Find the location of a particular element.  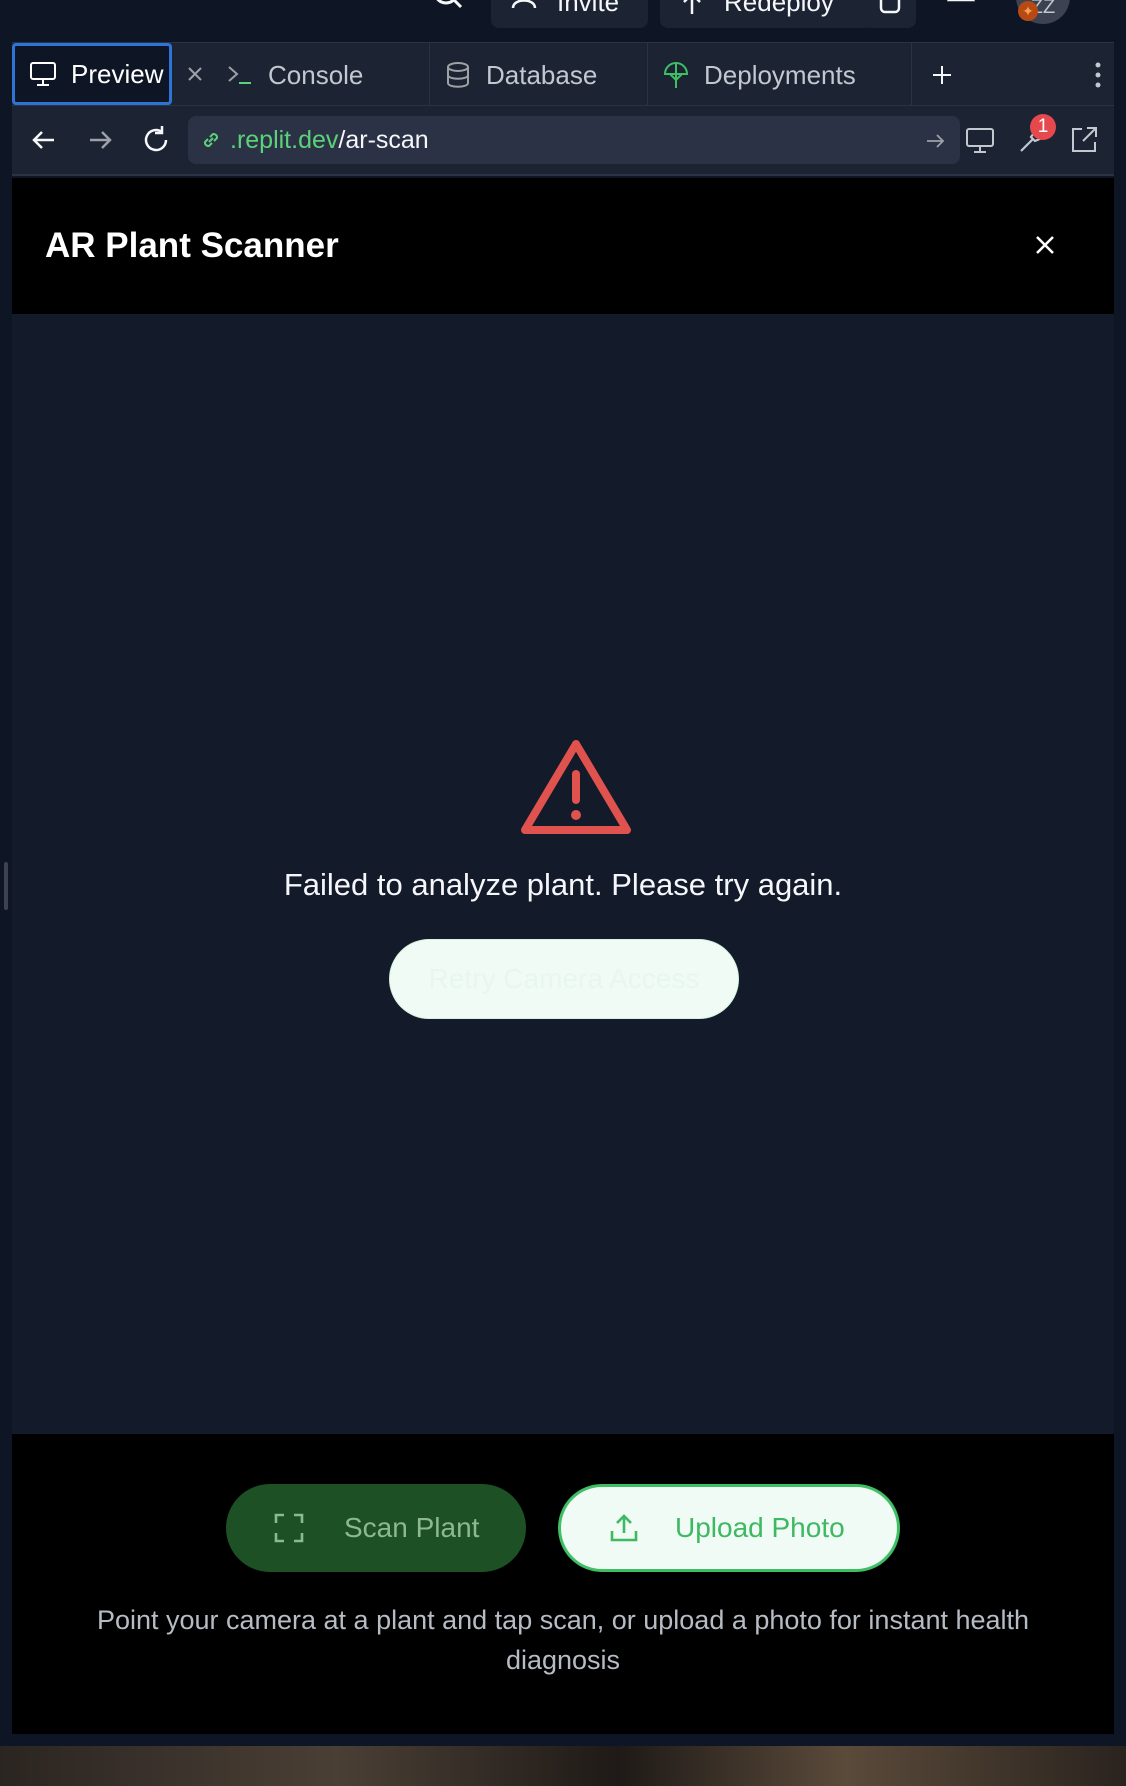

go-arrow-icon is located at coordinates (935, 141).